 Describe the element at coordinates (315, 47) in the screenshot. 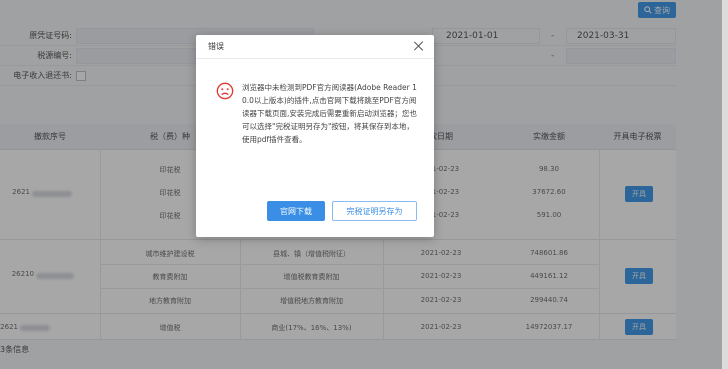

I see `dialog-header: 错误` at that location.